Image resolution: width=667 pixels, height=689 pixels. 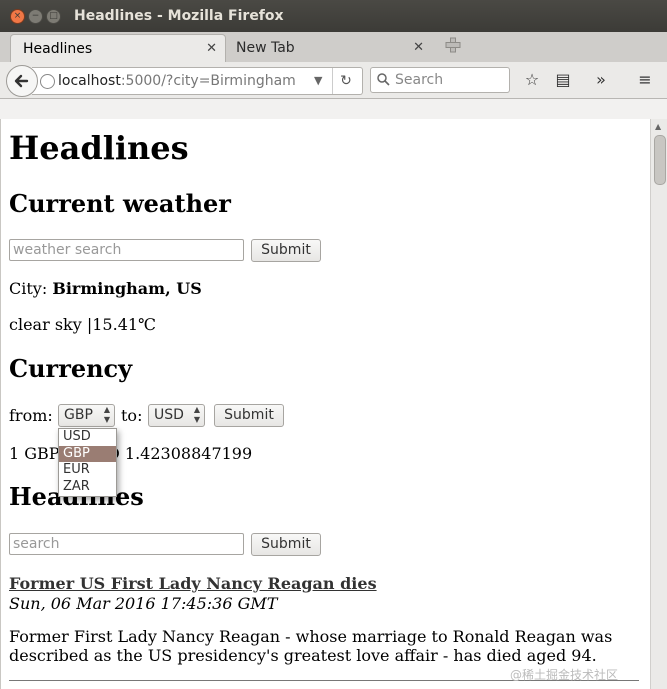 I want to click on currency-from-value: GBP, so click(x=78, y=415).